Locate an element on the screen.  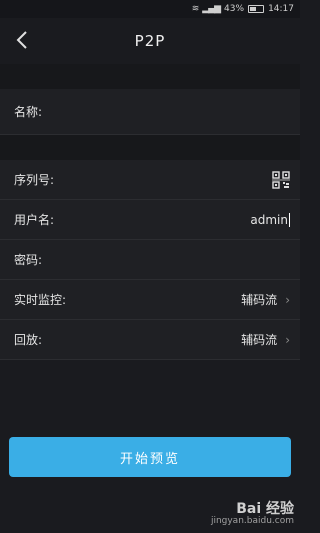
live-label: 实时监控: is located at coordinates (40, 300).